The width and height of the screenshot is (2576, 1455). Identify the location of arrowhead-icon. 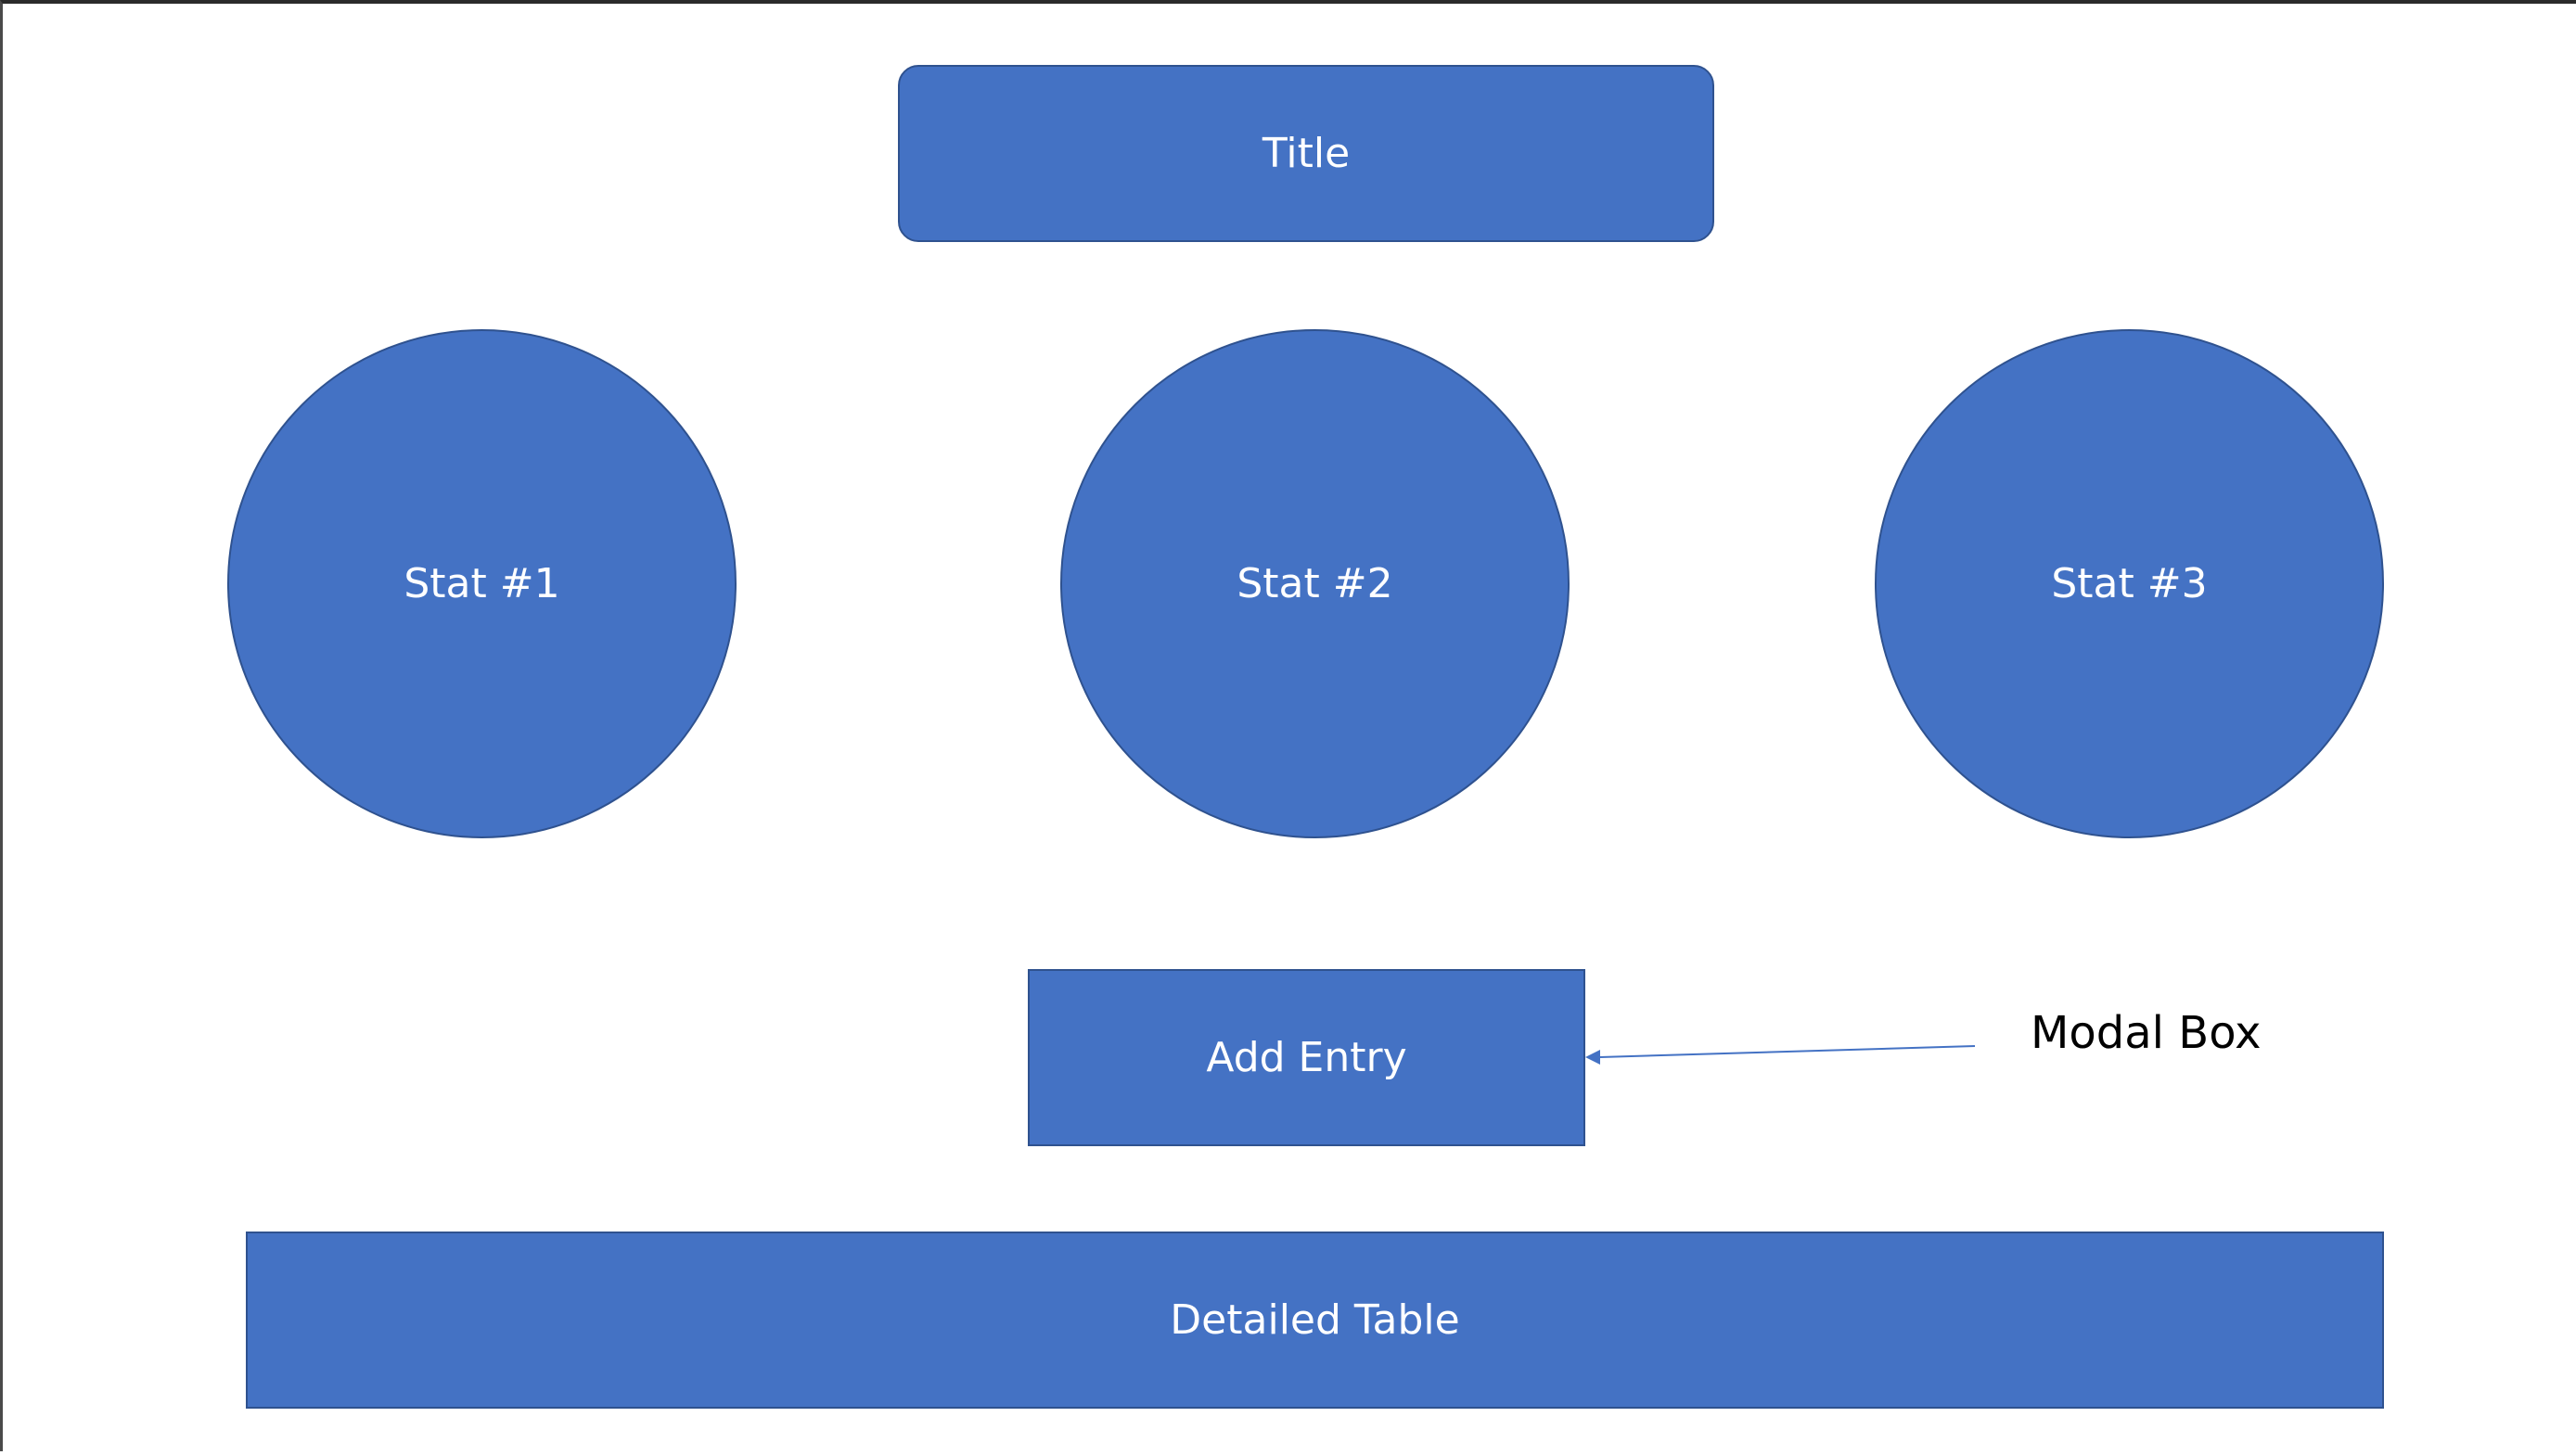
(1592, 1057).